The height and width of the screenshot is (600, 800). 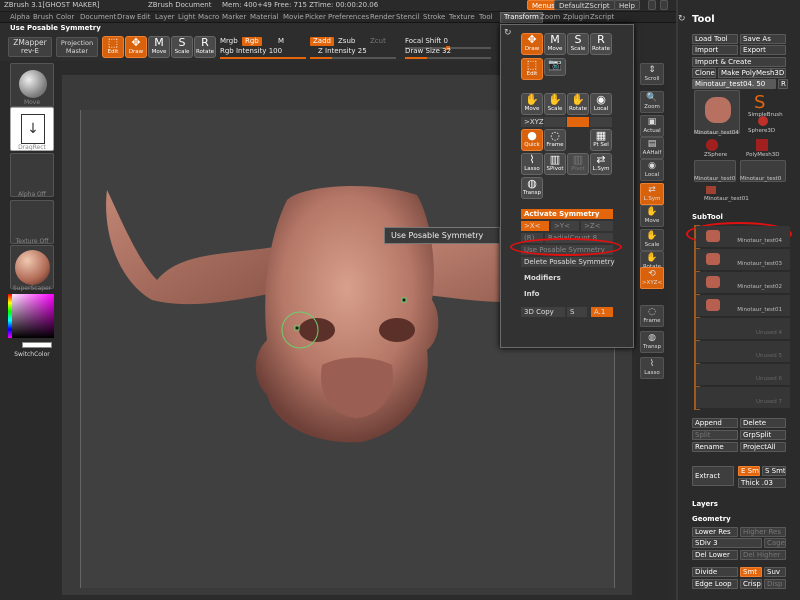 I want to click on cage-button: Cage, so click(x=775, y=543).